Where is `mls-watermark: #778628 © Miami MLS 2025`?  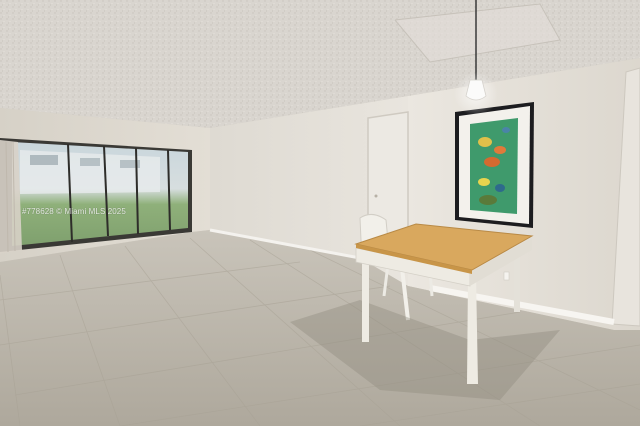
mls-watermark: #778628 © Miami MLS 2025 is located at coordinates (74, 211).